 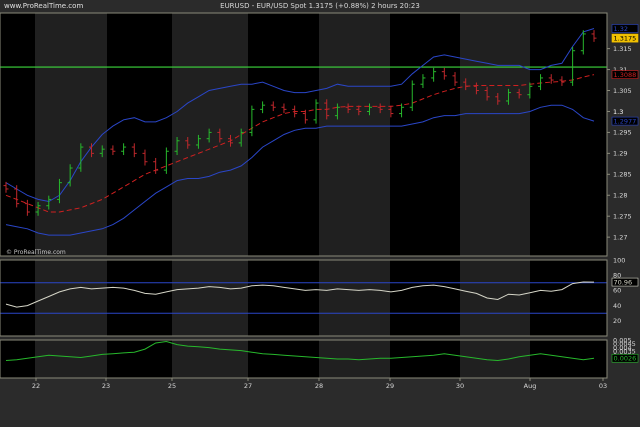 What do you see at coordinates (622, 175) in the screenshot?
I see `price-axis-label: 1.285` at bounding box center [622, 175].